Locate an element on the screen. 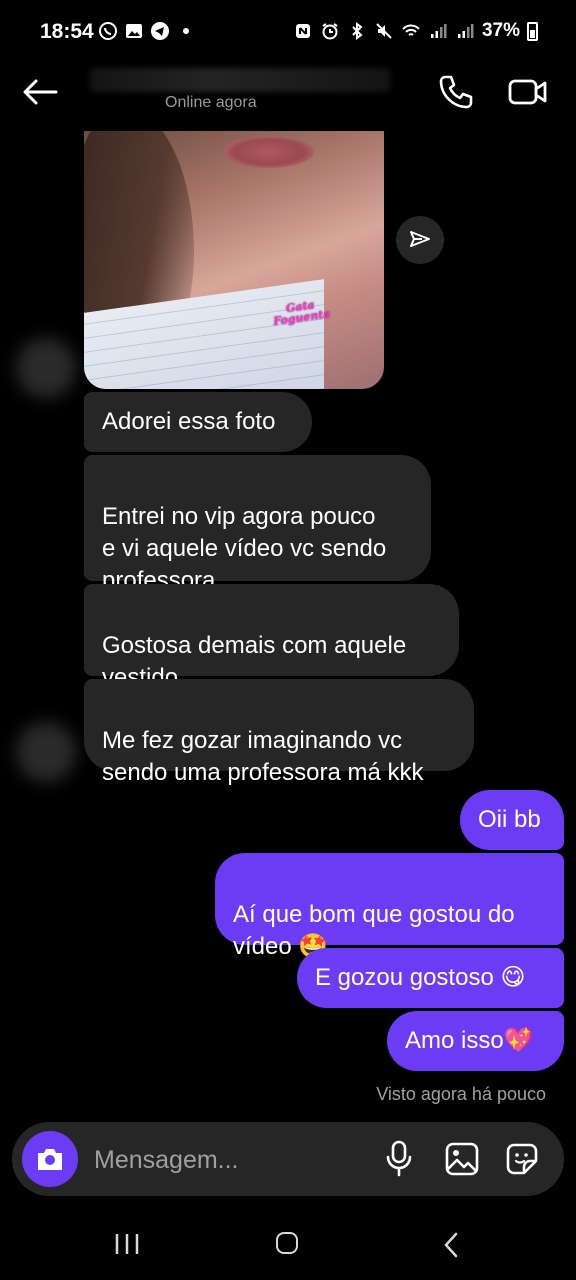 The image size is (576, 1280). recent-apps-icon is located at coordinates (127, 1244).